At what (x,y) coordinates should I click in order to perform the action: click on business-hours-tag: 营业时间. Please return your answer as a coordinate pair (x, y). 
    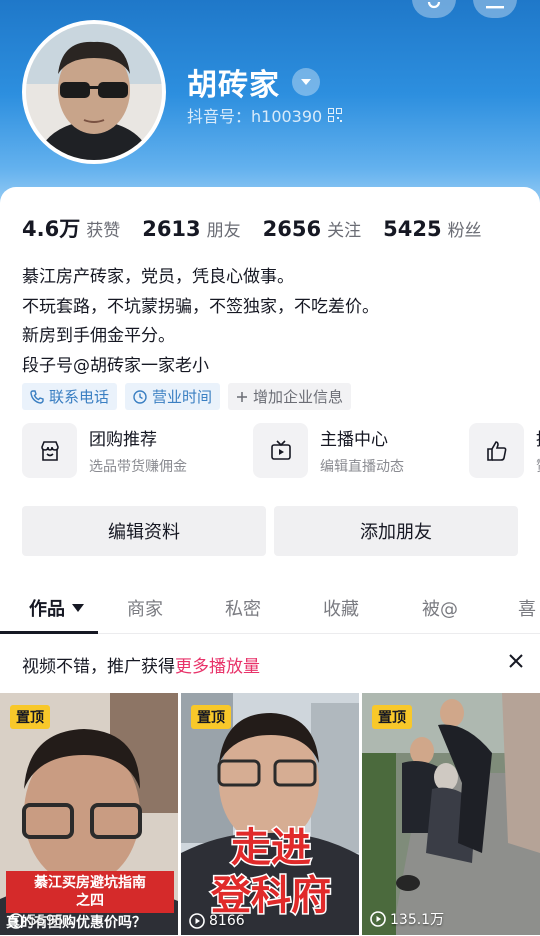
    Looking at the image, I should click on (173, 396).